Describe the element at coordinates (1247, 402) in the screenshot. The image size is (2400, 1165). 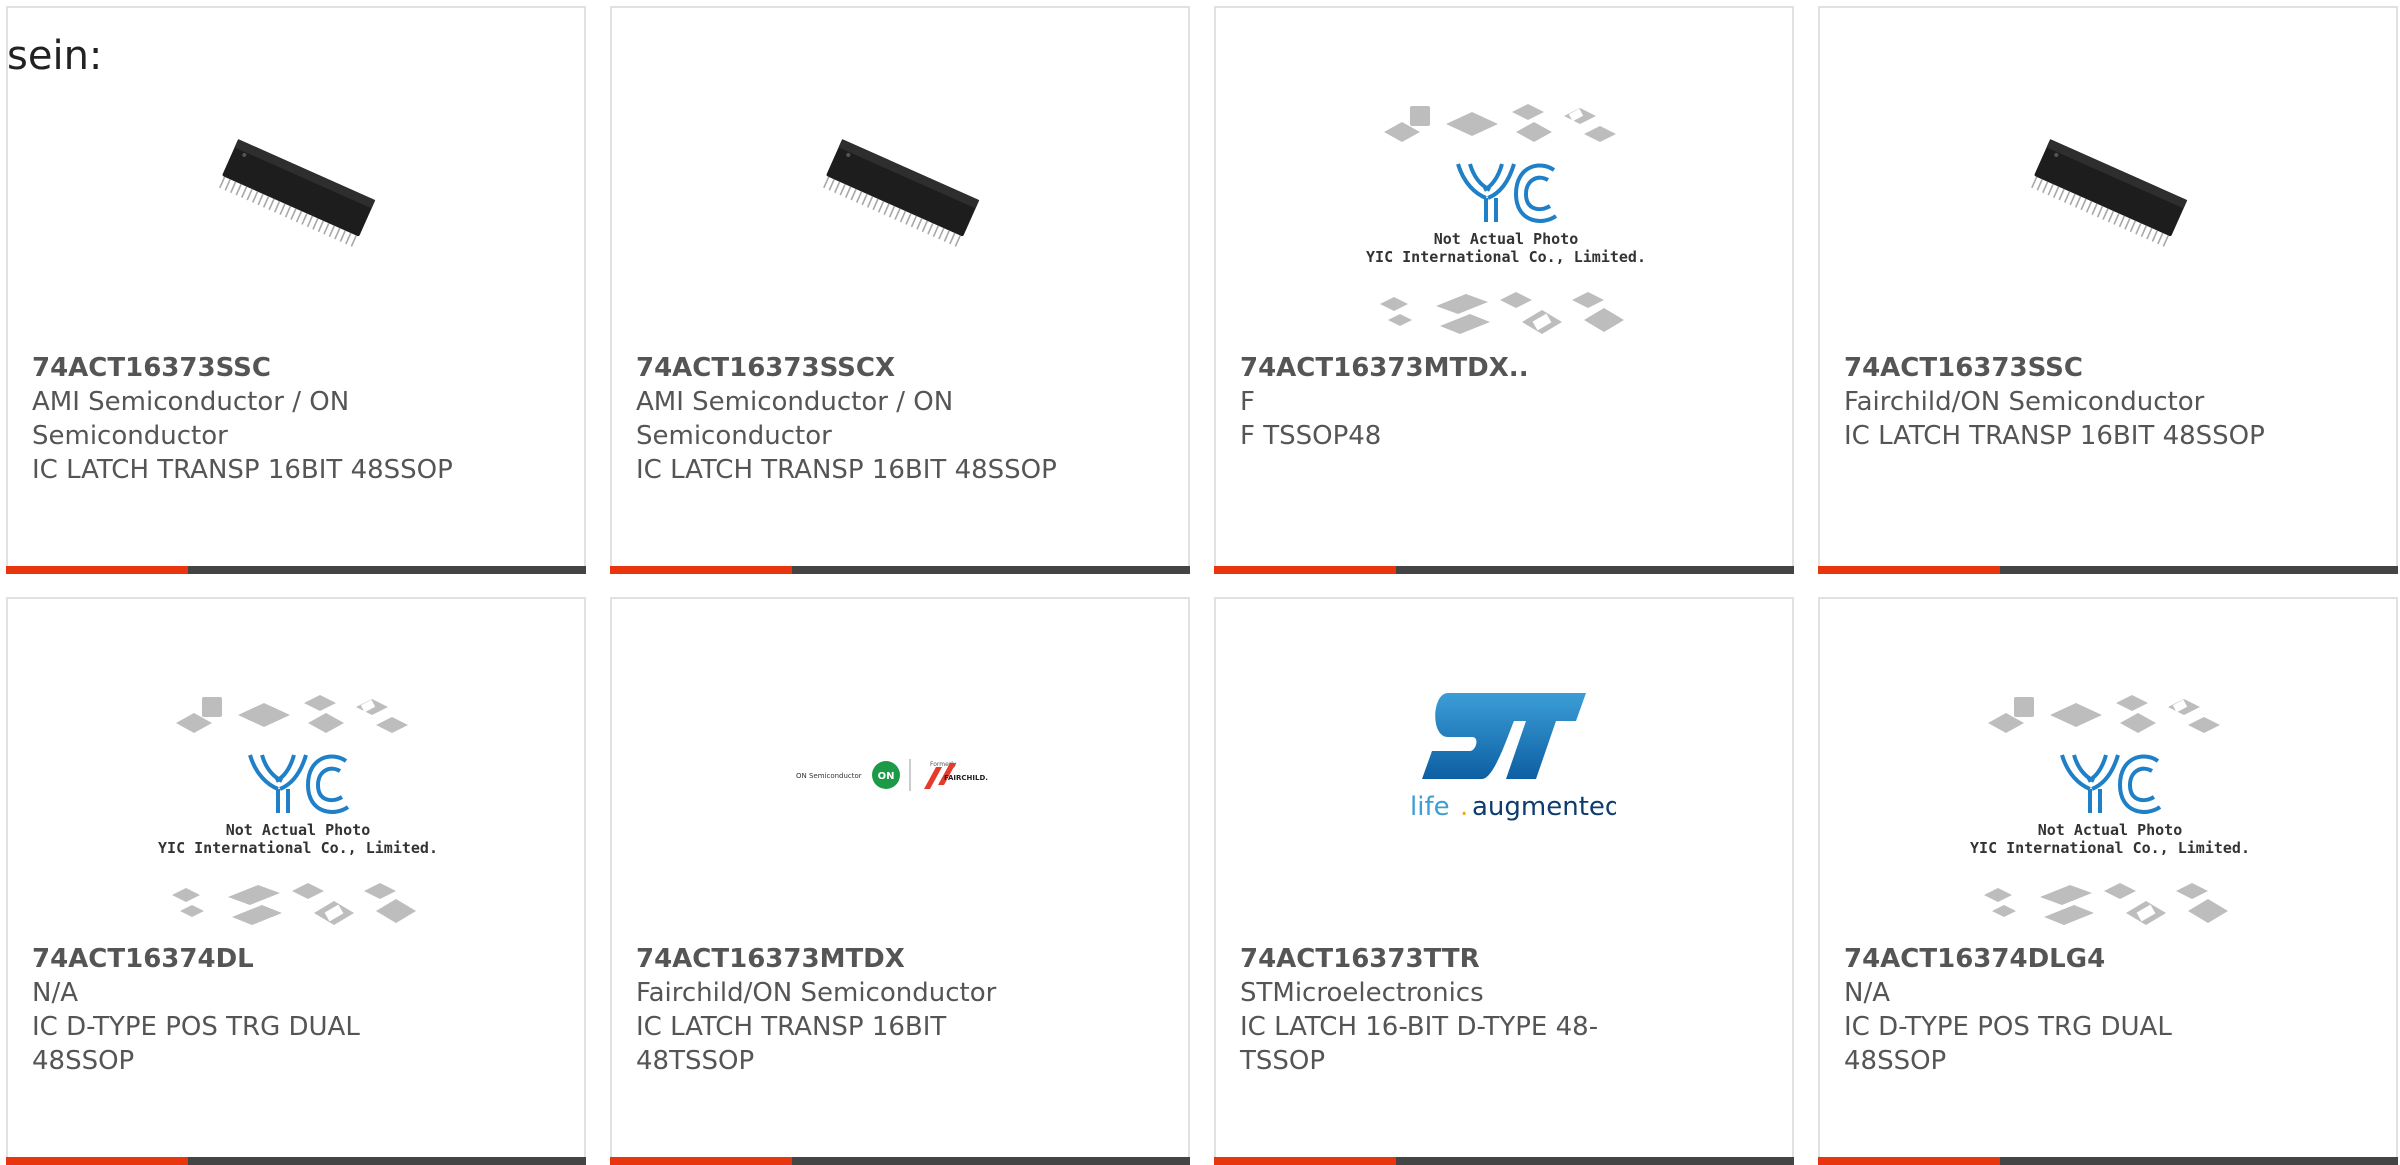
I see `manufacturer-line: F` at that location.